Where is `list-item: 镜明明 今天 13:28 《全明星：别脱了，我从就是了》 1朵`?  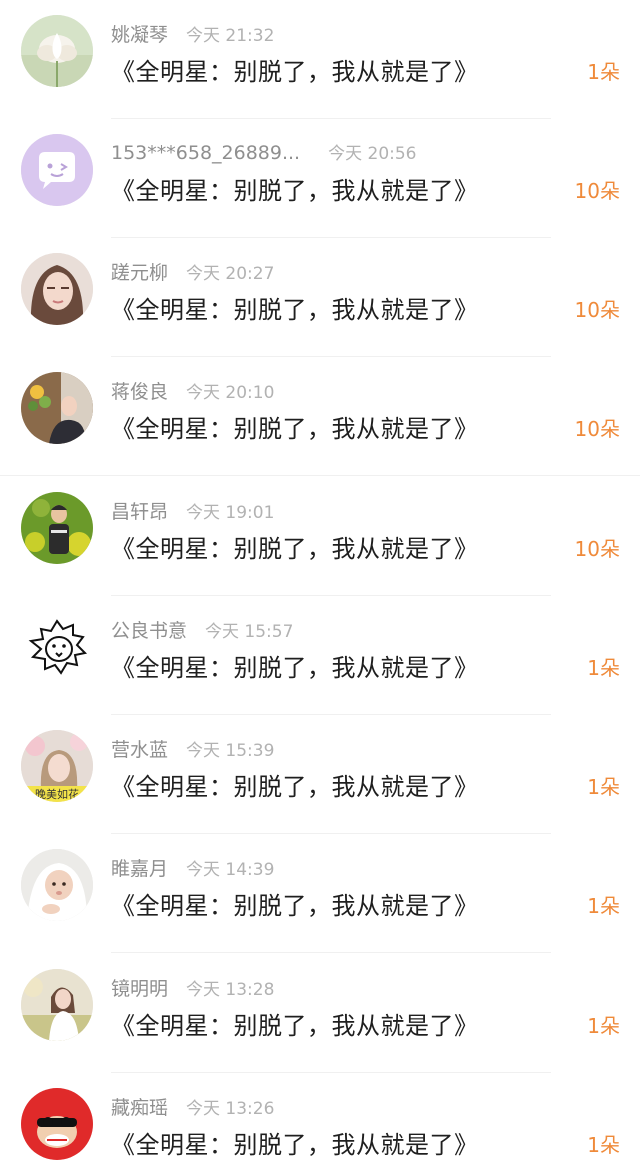
list-item: 镜明明 今天 13:28 《全明星：别脱了，我从就是了》 1朵 is located at coordinates (320, 1013).